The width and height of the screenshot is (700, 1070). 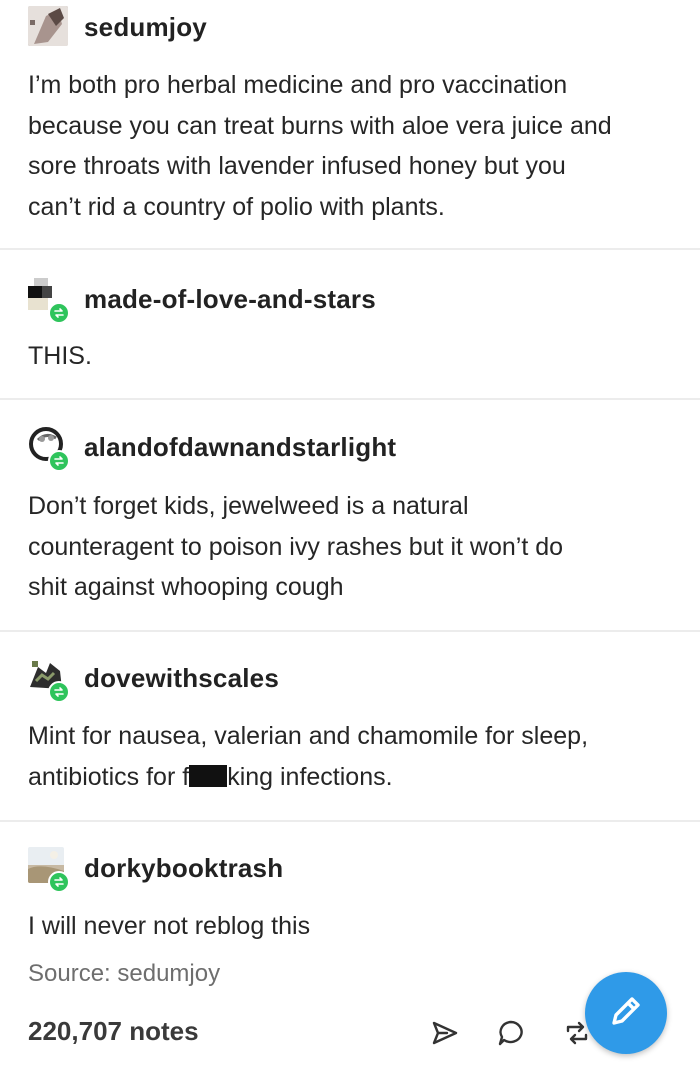 What do you see at coordinates (183, 868) in the screenshot?
I see `username: dorkybooktrash` at bounding box center [183, 868].